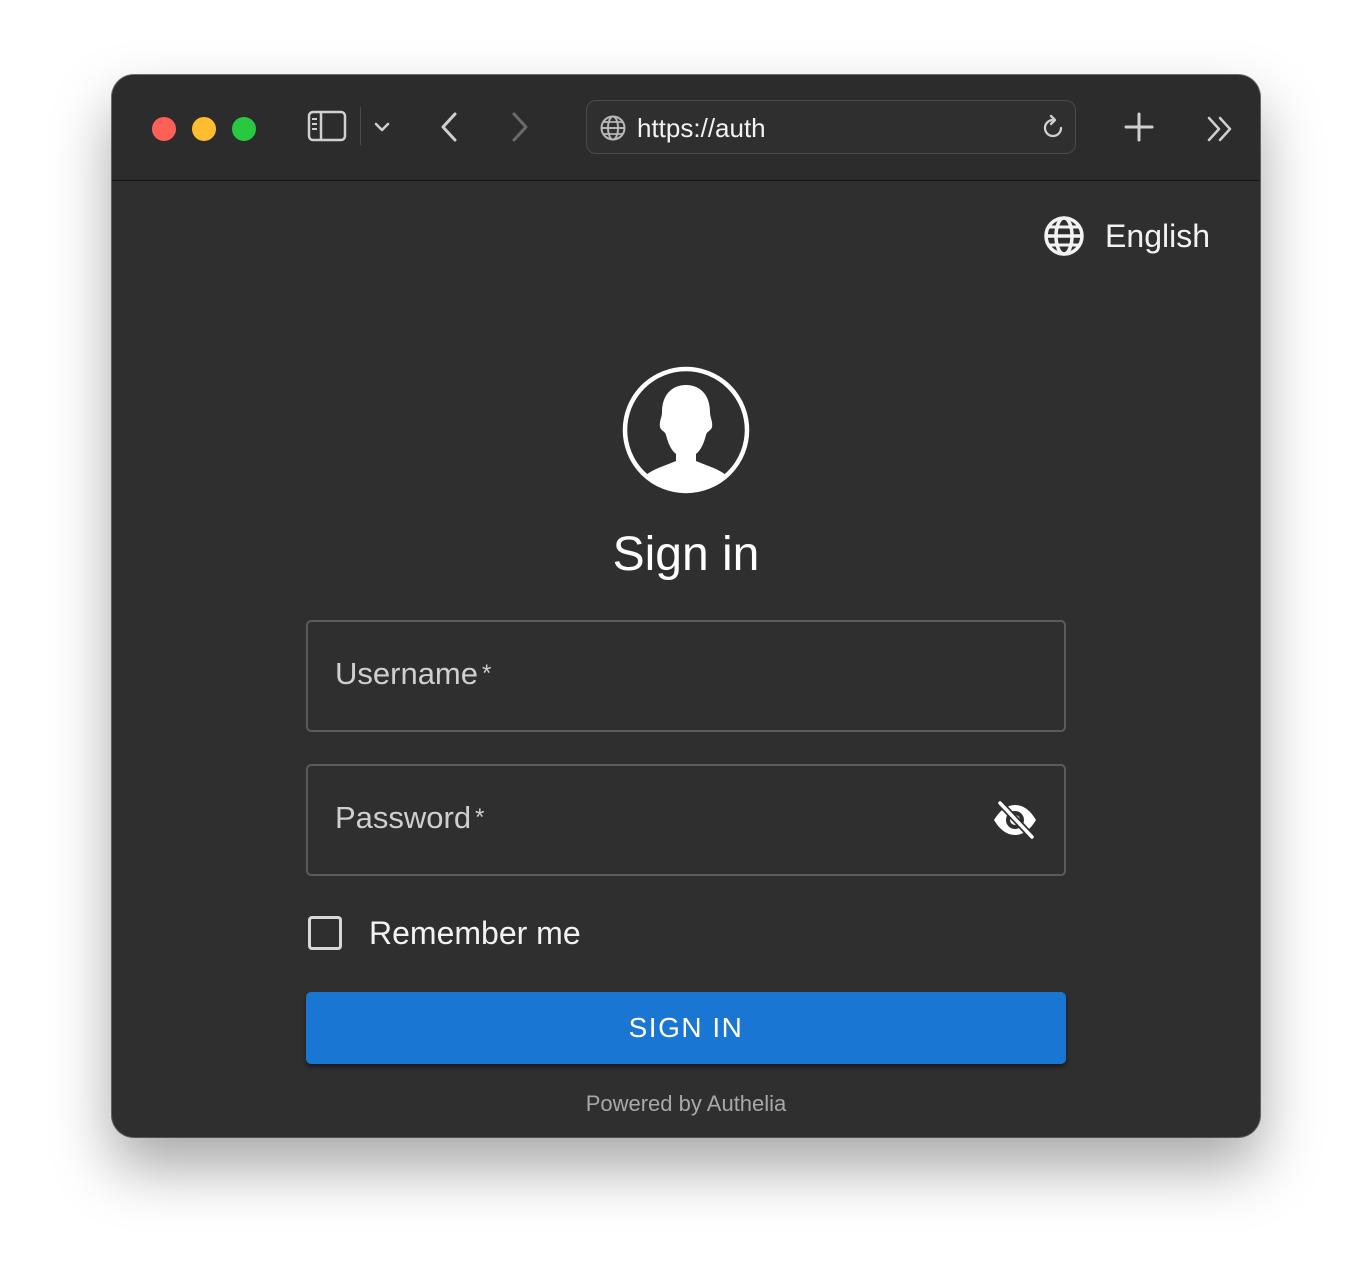  What do you see at coordinates (686, 554) in the screenshot?
I see `page-title: Sign in` at bounding box center [686, 554].